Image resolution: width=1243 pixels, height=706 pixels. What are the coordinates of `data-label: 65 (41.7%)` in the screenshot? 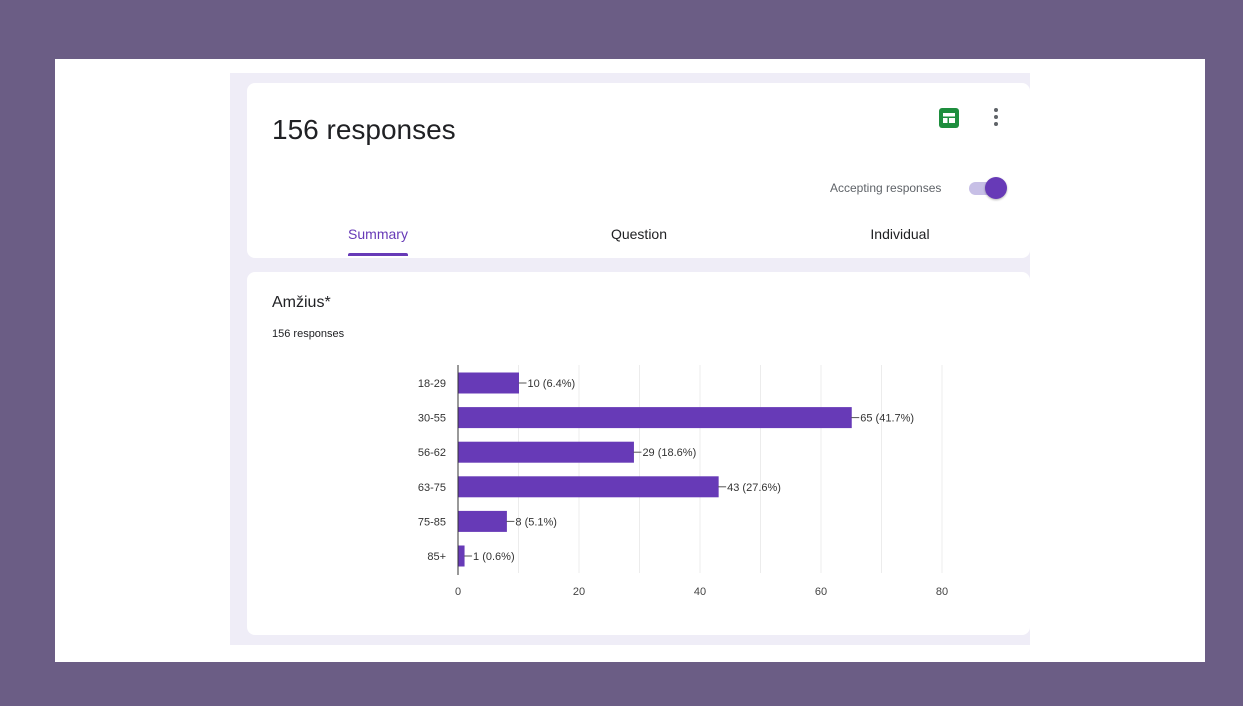 It's located at (887, 419).